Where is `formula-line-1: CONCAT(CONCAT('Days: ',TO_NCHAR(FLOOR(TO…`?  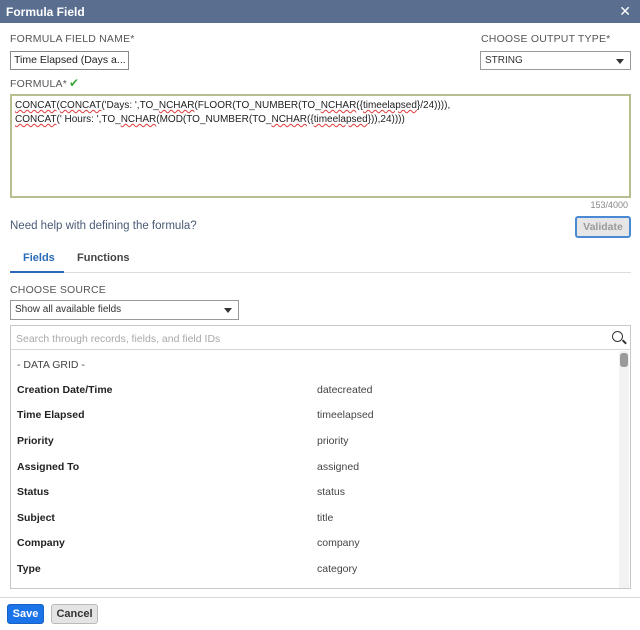
formula-line-1: CONCAT(CONCAT('Days: ',TO_NCHAR(FLOOR(TO… is located at coordinates (233, 105).